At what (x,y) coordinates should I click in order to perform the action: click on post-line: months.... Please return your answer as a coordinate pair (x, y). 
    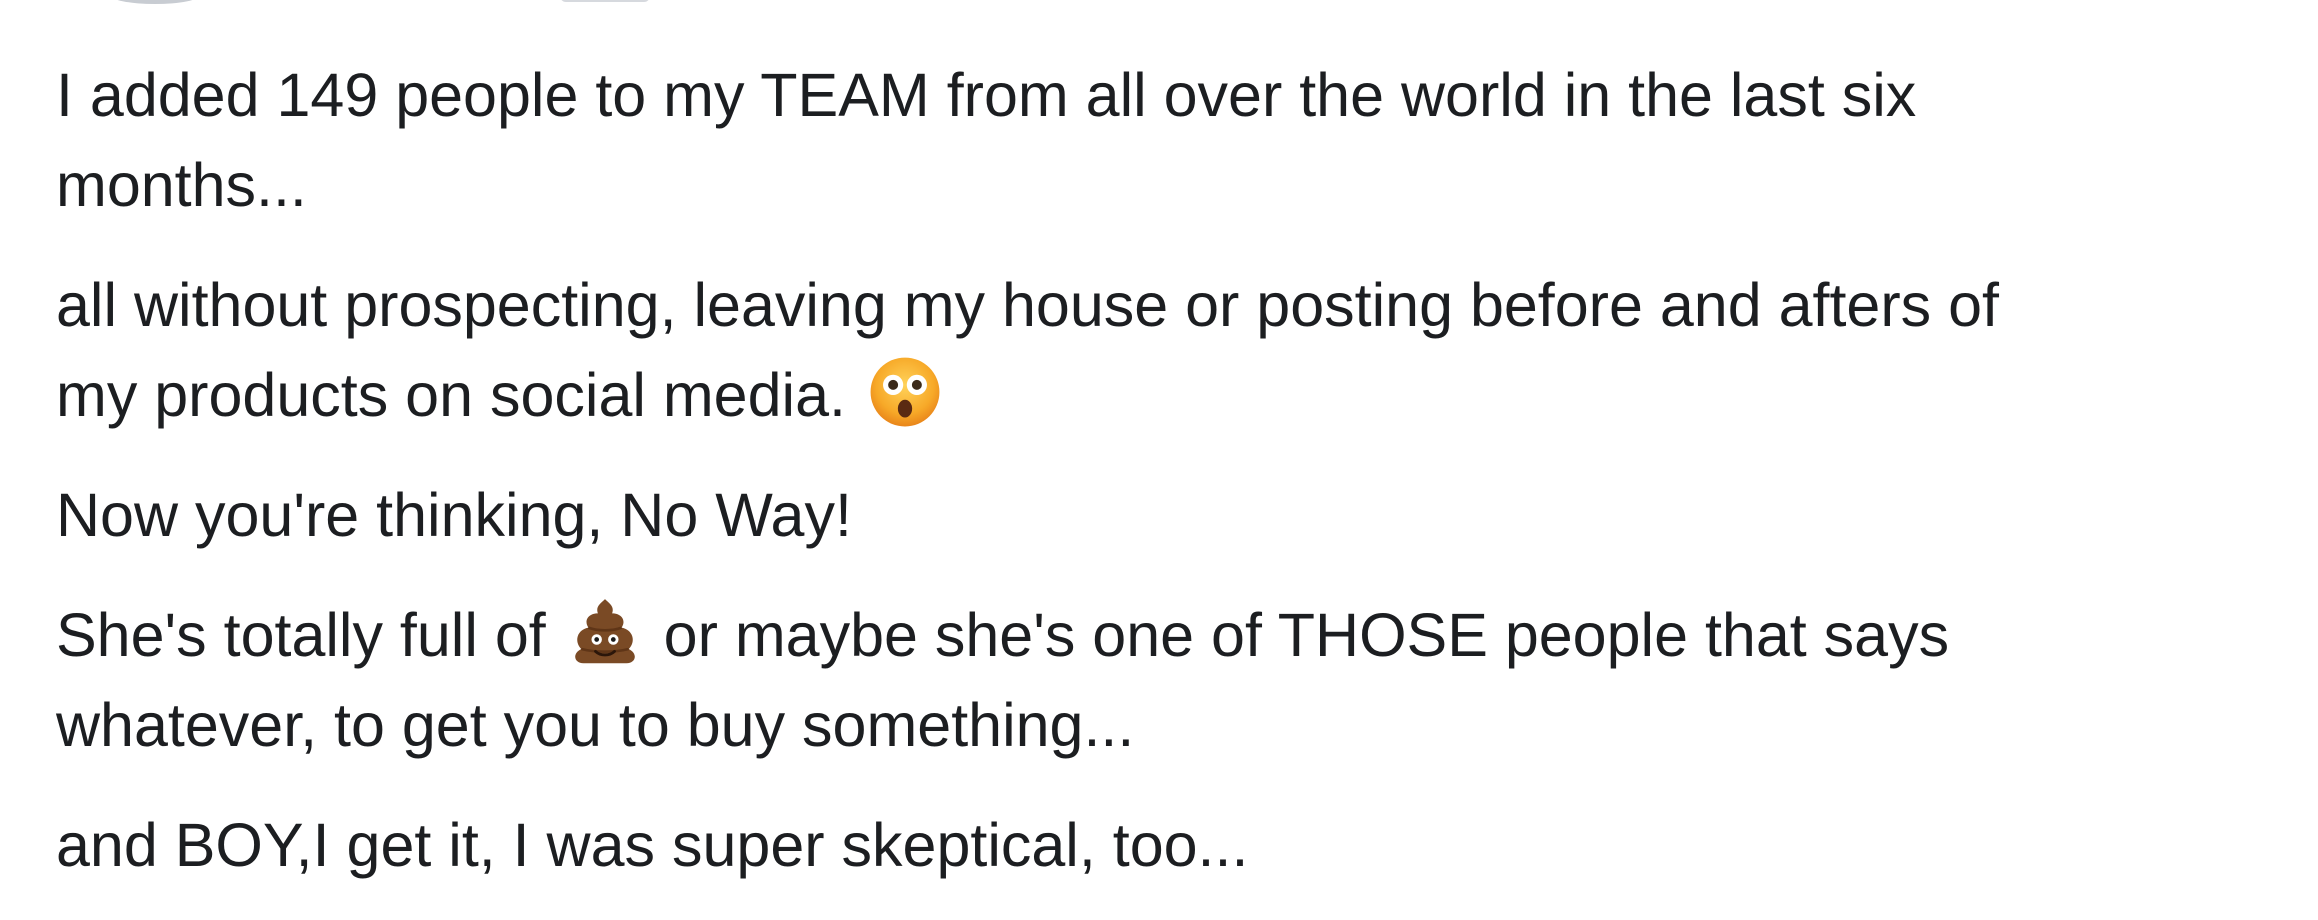
    Looking at the image, I should click on (181, 185).